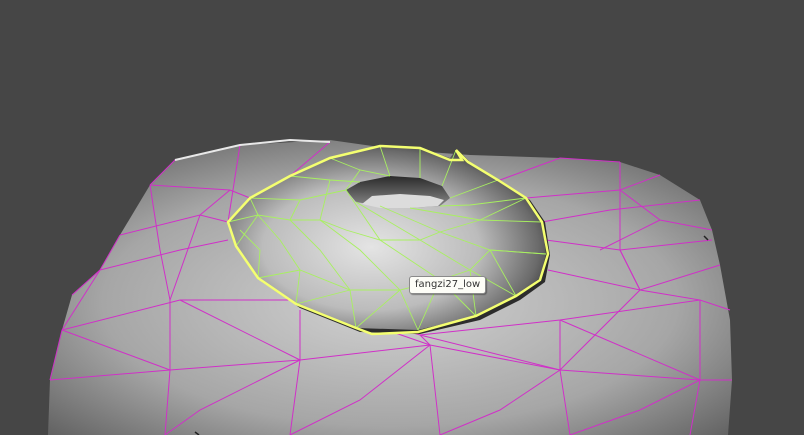  What do you see at coordinates (448, 285) in the screenshot?
I see `object-name-tooltip: fangzi27_low` at bounding box center [448, 285].